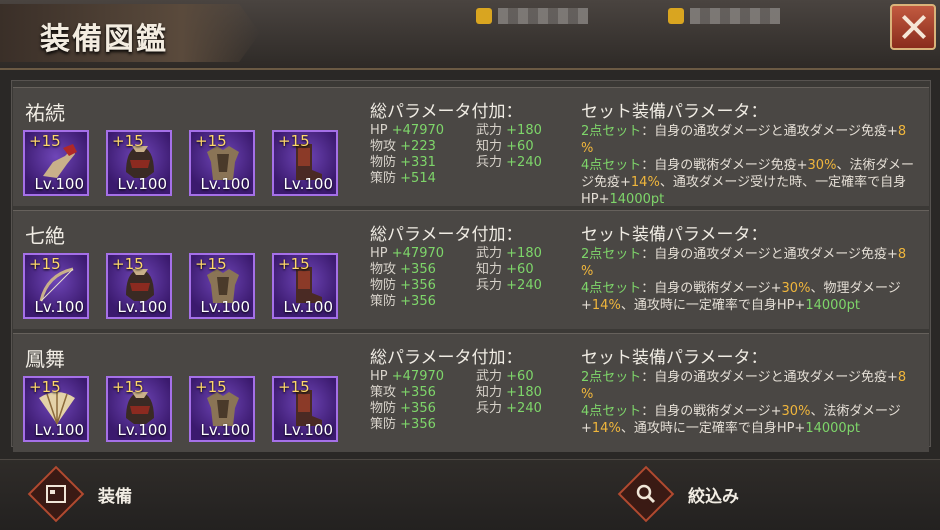  I want to click on header-bar: 装備図鑑, so click(470, 35).